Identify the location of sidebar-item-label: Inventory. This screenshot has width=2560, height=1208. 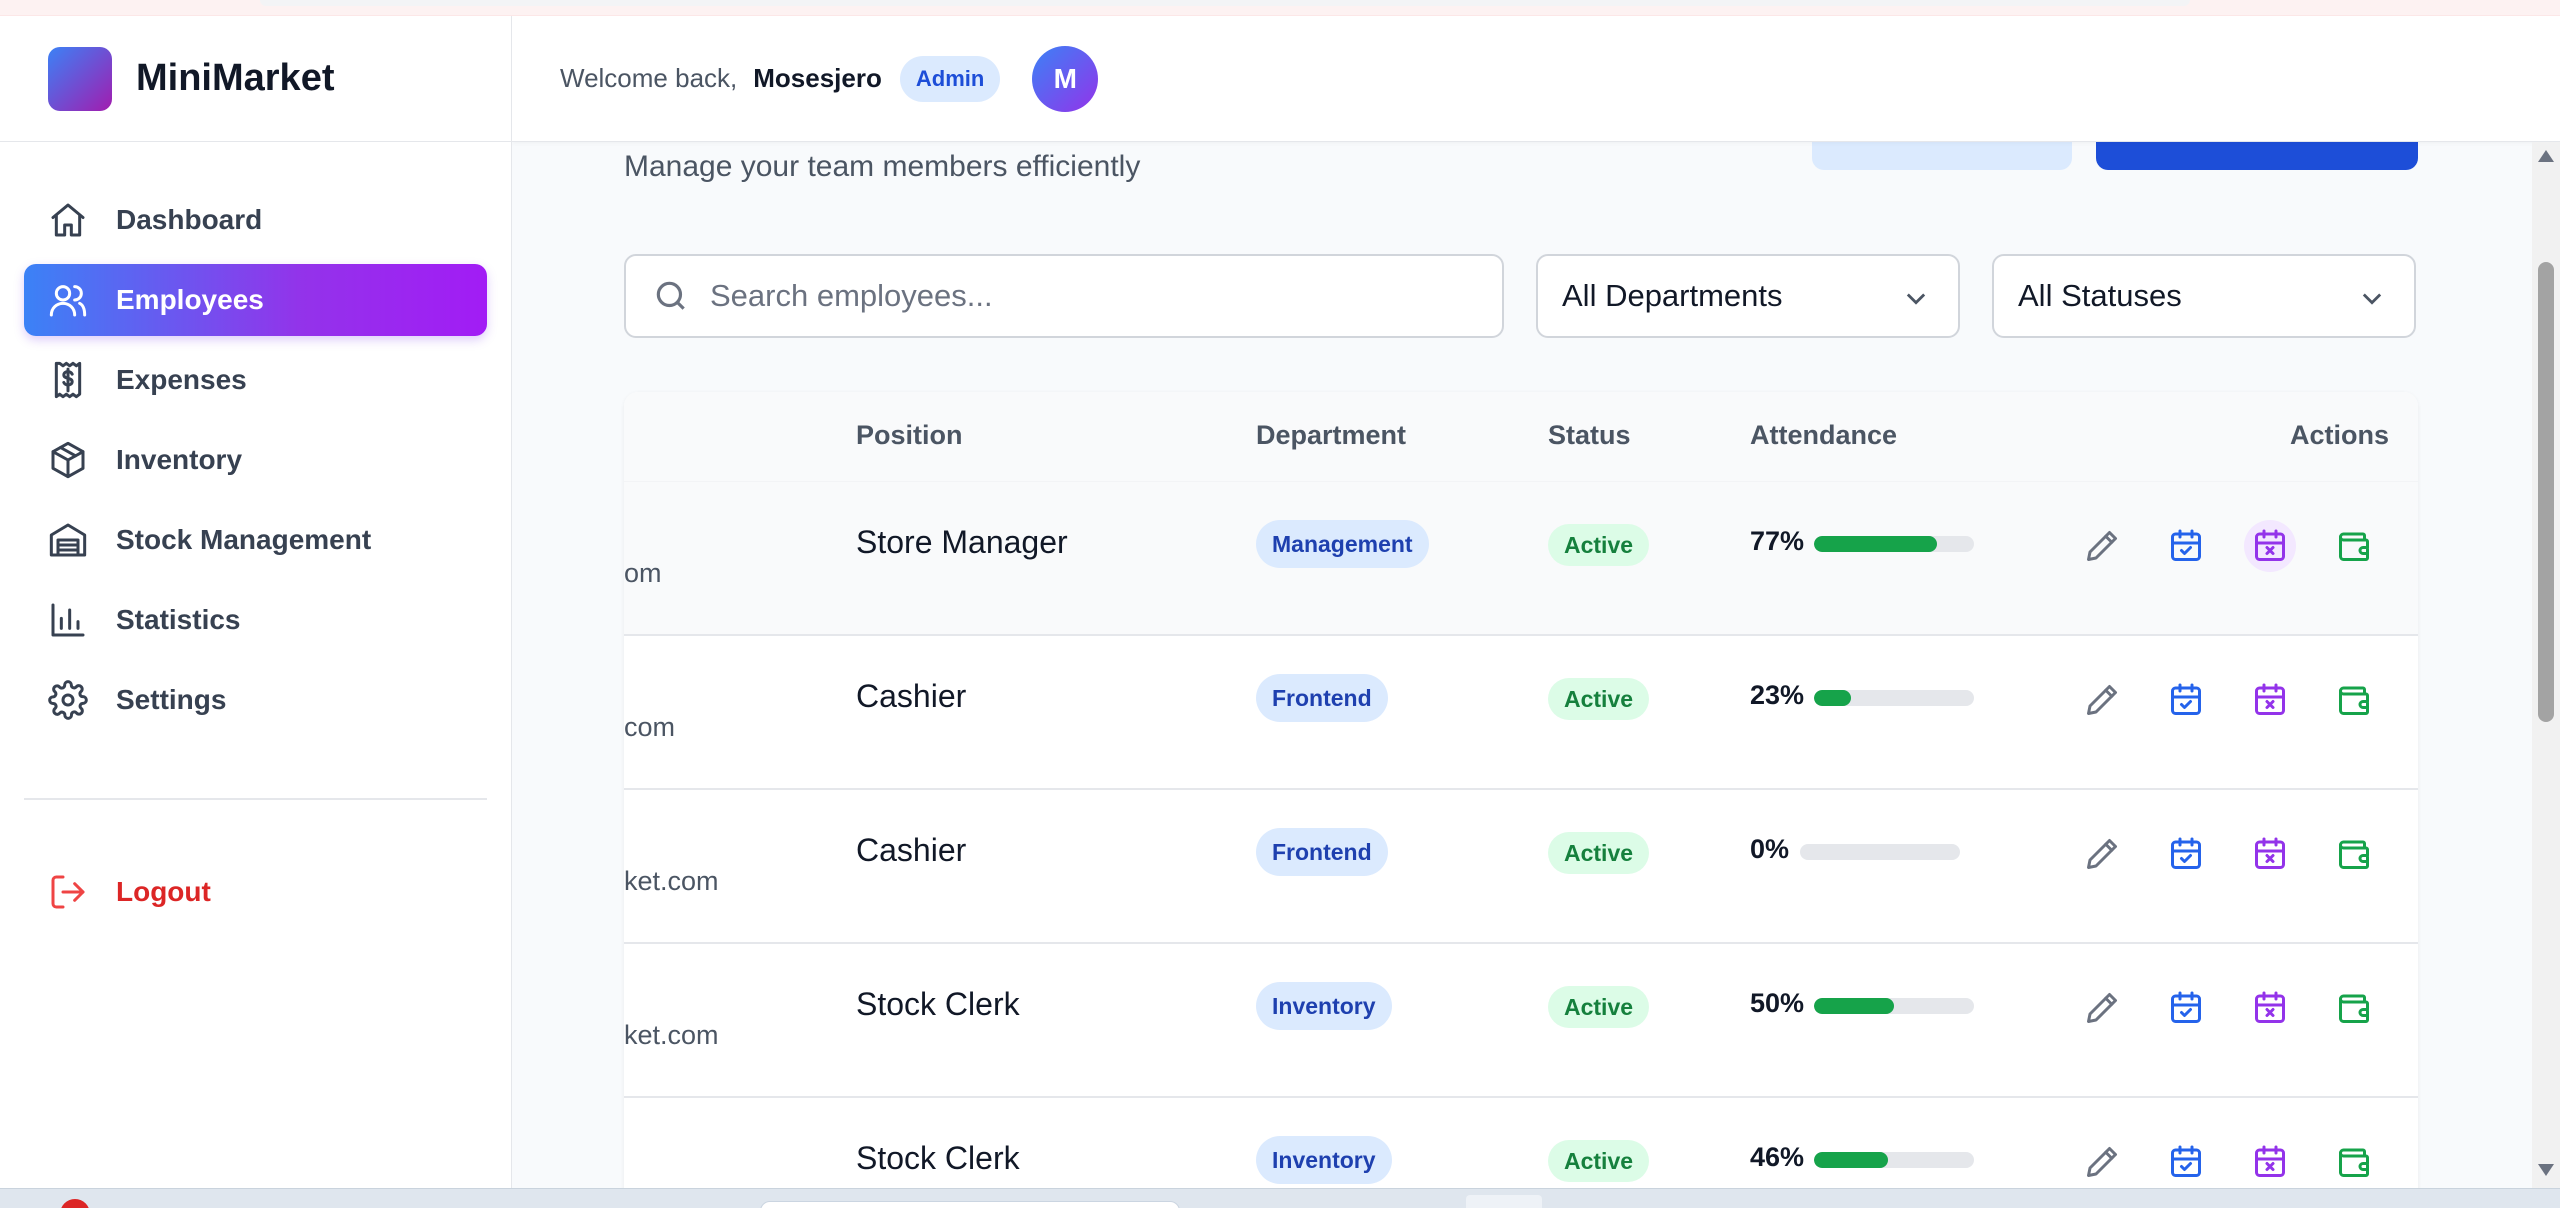
(179, 459).